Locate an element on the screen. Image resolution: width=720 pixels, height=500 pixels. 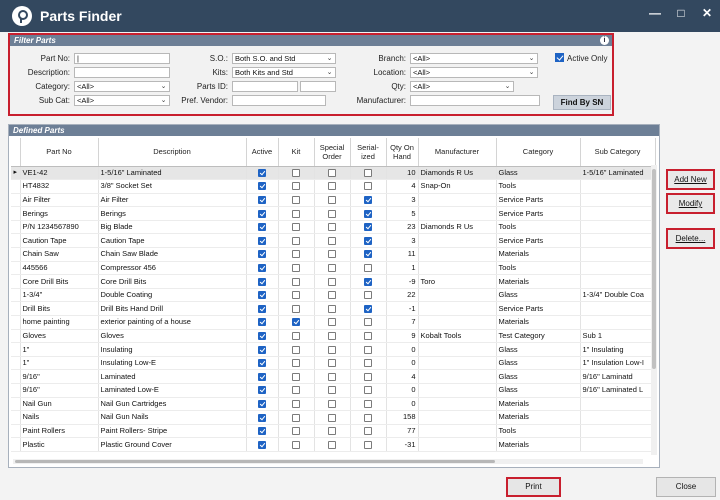
description-input is located at coordinates (122, 72).